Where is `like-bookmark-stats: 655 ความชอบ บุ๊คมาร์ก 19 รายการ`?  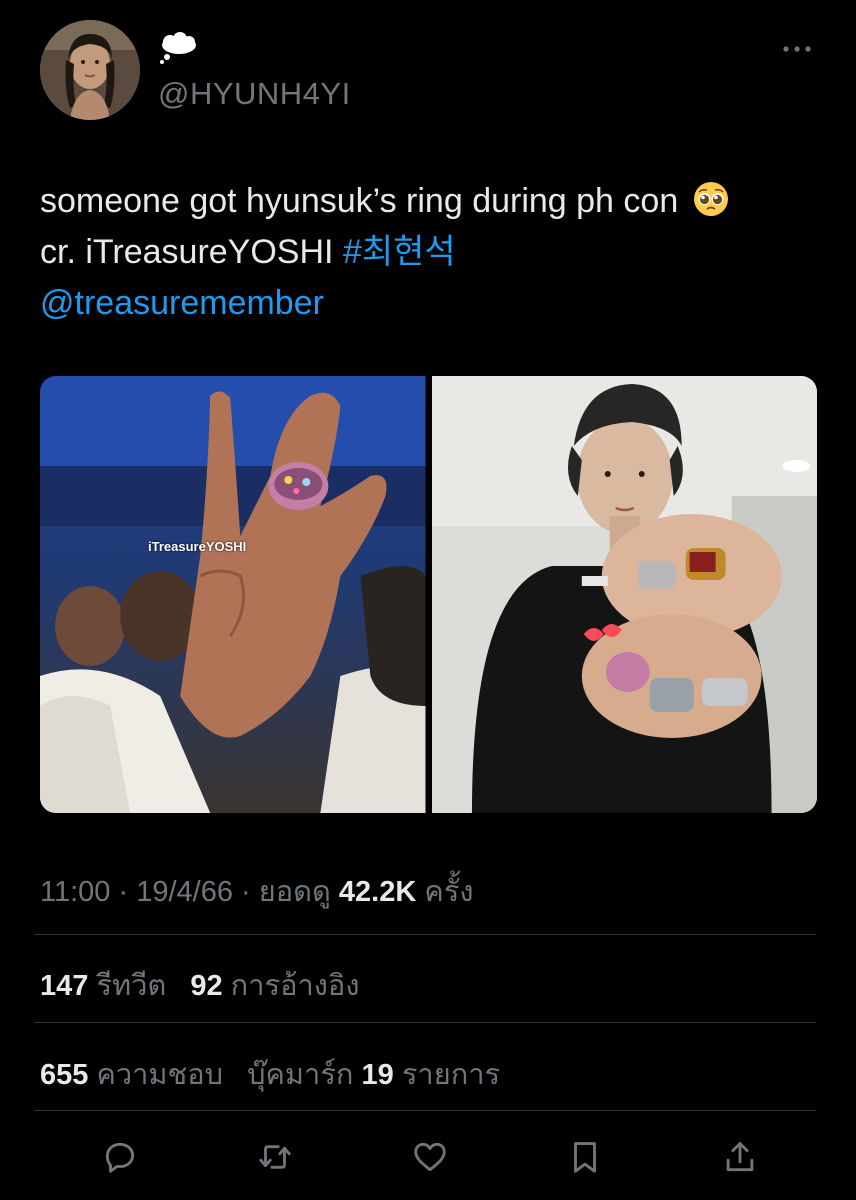
like-bookmark-stats: 655 ความชอบ บุ๊คมาร์ก 19 รายการ is located at coordinates (270, 1074).